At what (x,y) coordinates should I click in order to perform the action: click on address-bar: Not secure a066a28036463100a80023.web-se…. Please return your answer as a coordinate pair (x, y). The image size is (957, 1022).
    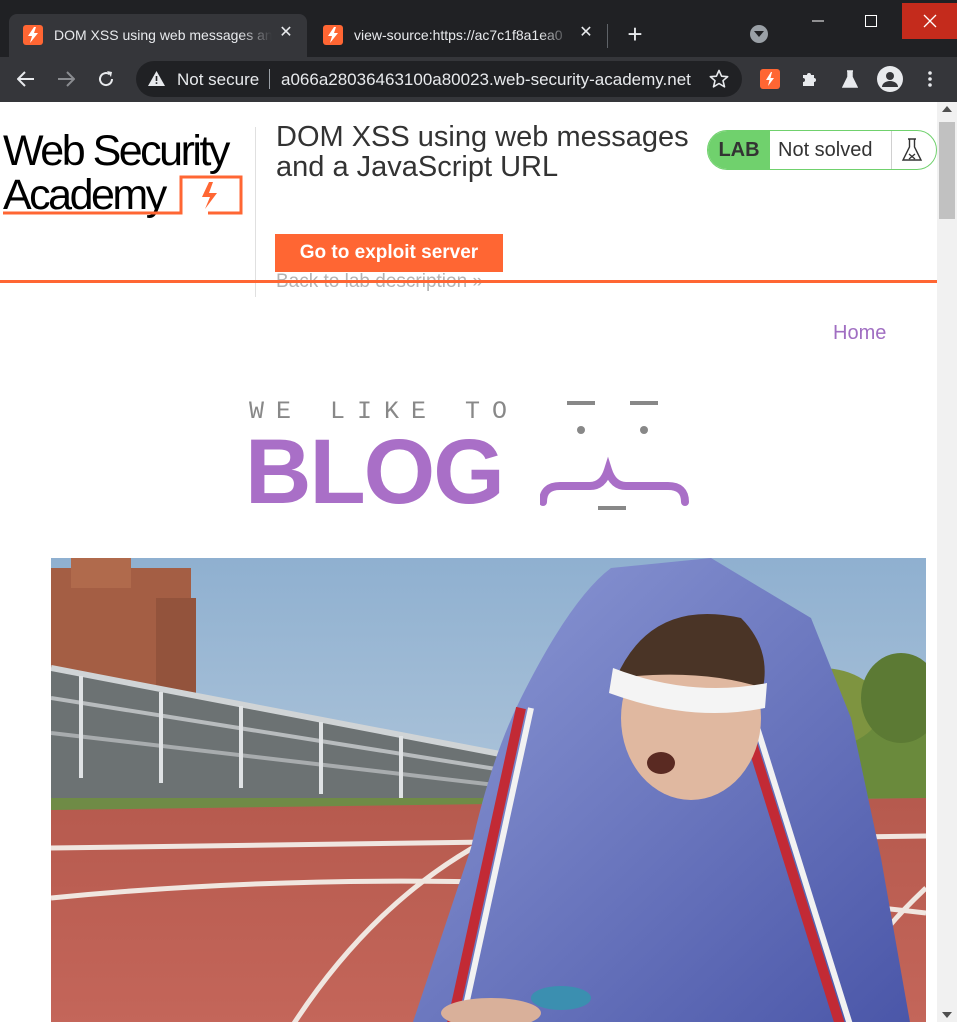
    Looking at the image, I should click on (439, 79).